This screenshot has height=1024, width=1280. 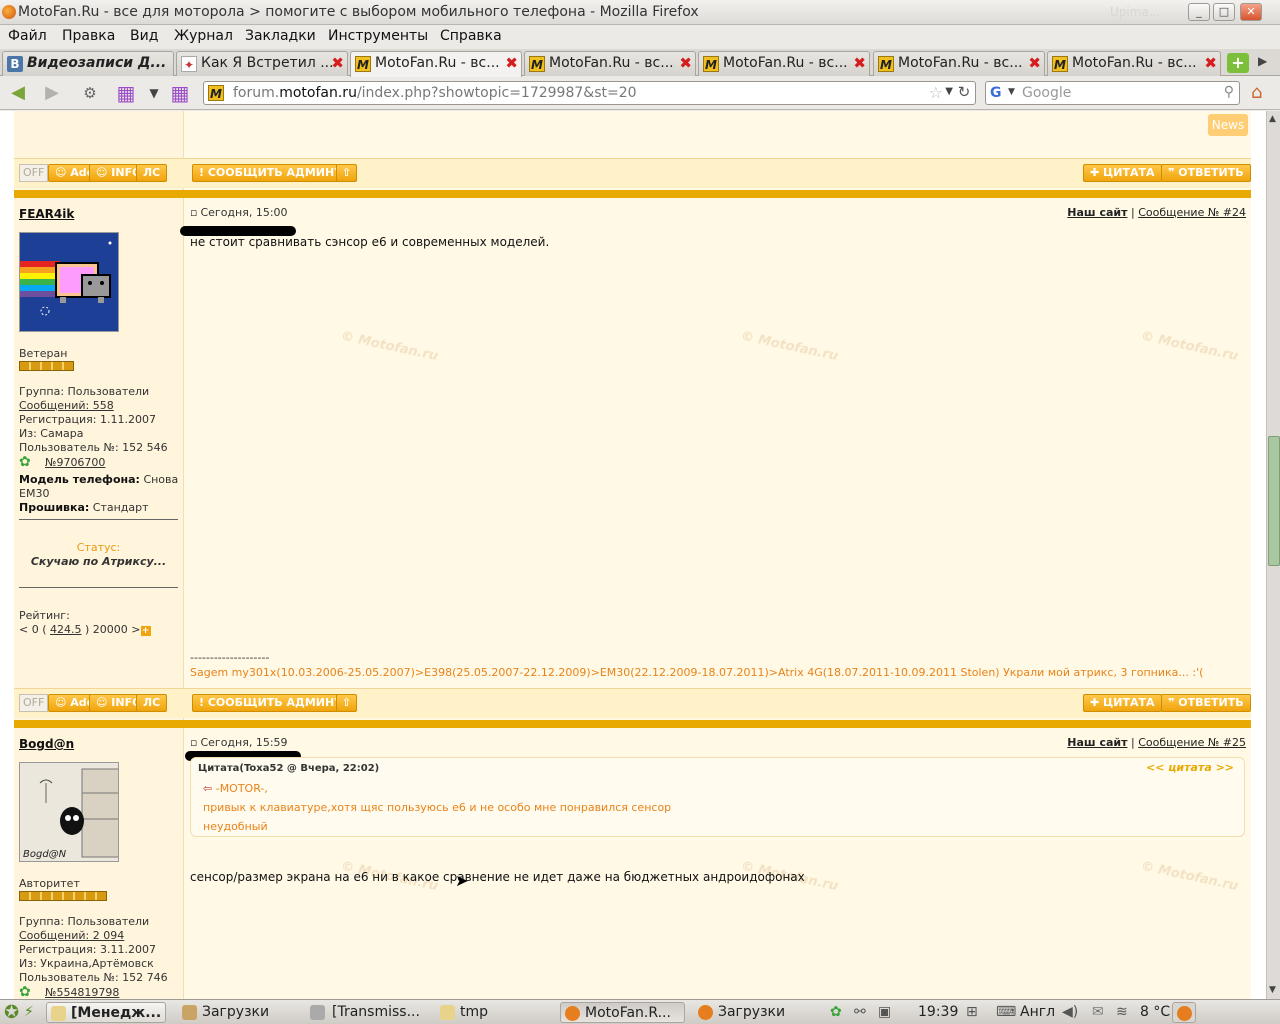 What do you see at coordinates (1112, 93) in the screenshot?
I see `search-bar: G ▼ Google ⚲` at bounding box center [1112, 93].